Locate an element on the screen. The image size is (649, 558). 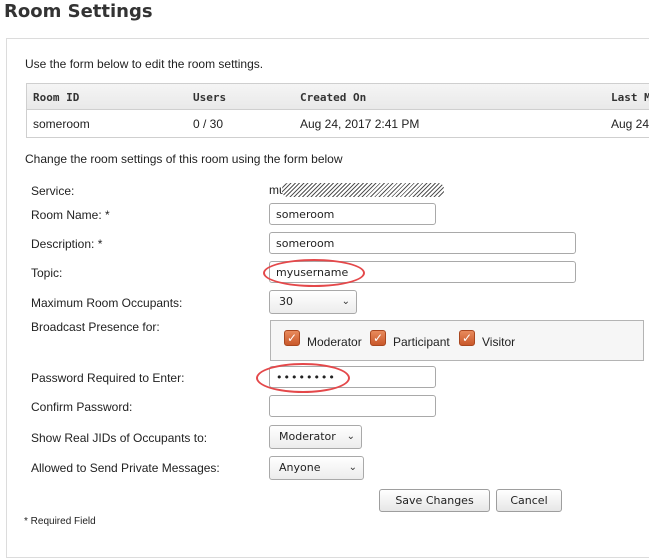
description-label: Description: * is located at coordinates (67, 244).